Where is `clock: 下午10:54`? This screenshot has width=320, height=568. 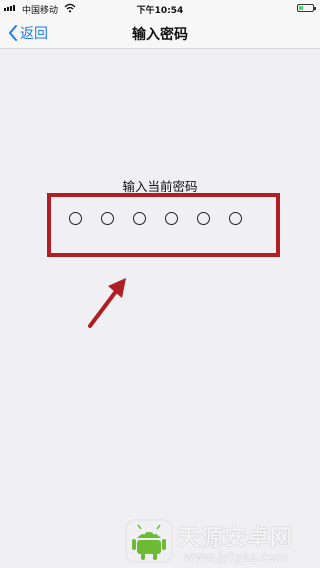
clock: 下午10:54 is located at coordinates (160, 11).